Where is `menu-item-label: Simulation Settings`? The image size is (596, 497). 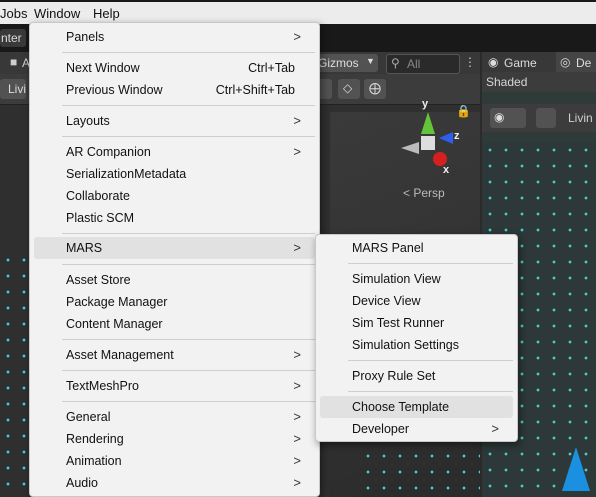
menu-item-label: Simulation Settings is located at coordinates (406, 345).